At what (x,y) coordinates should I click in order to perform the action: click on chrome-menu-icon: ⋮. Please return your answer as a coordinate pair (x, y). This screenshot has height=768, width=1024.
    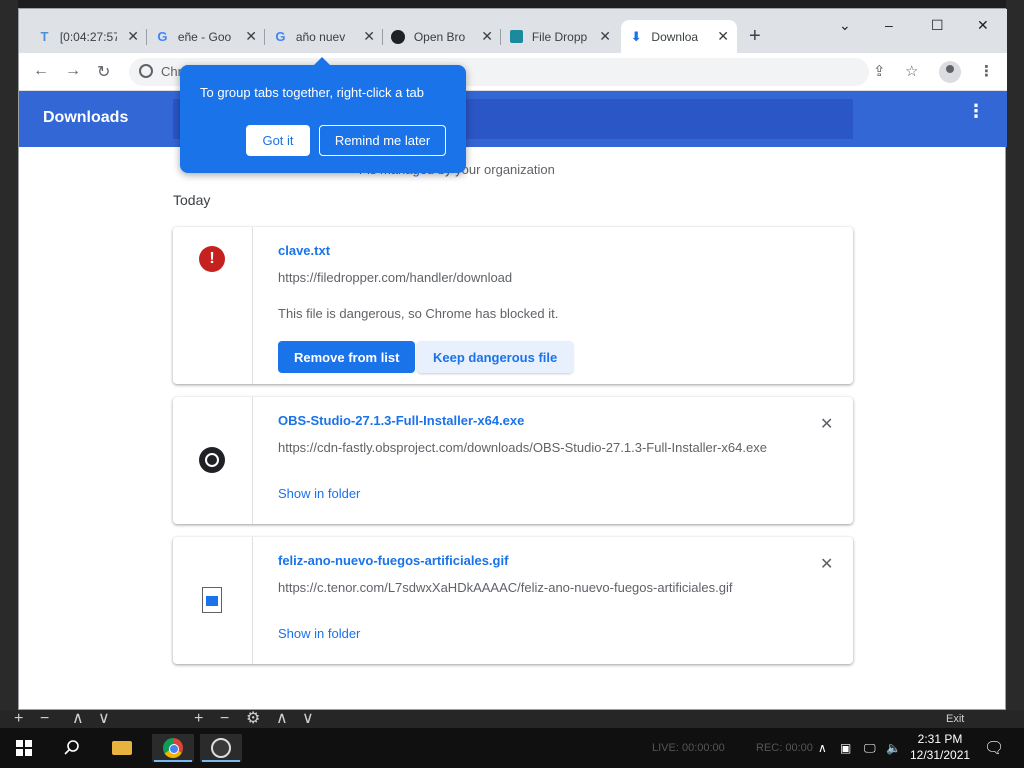
    Looking at the image, I should click on (986, 71).